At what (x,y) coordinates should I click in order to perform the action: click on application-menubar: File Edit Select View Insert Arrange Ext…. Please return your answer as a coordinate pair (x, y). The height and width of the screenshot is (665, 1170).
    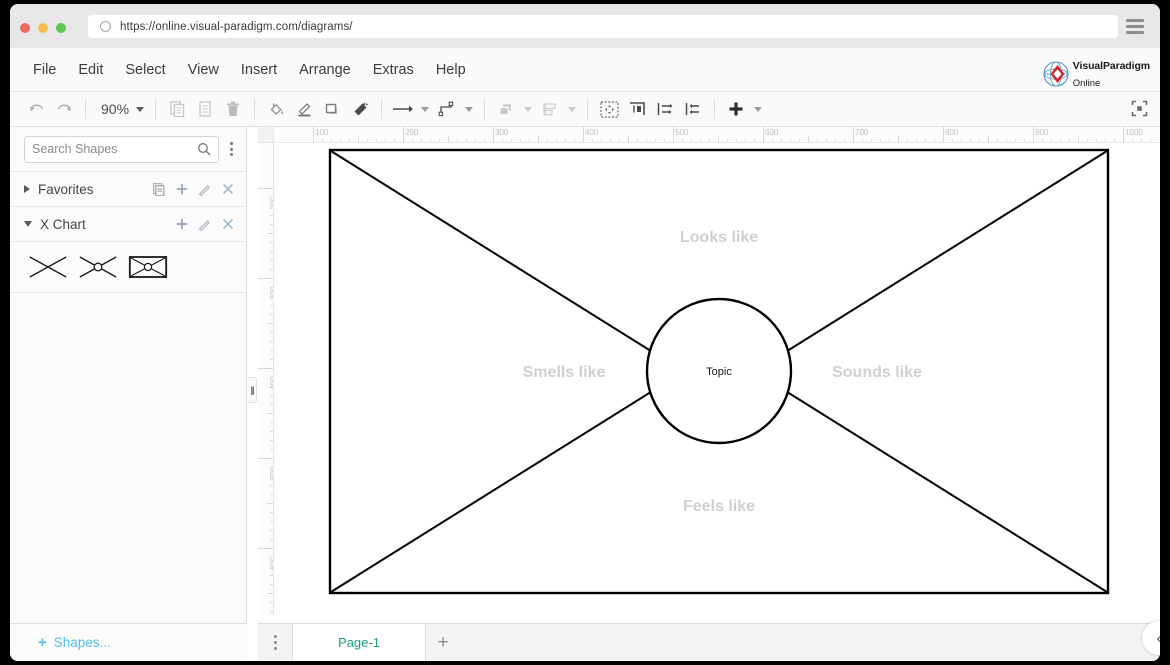
    Looking at the image, I should click on (585, 70).